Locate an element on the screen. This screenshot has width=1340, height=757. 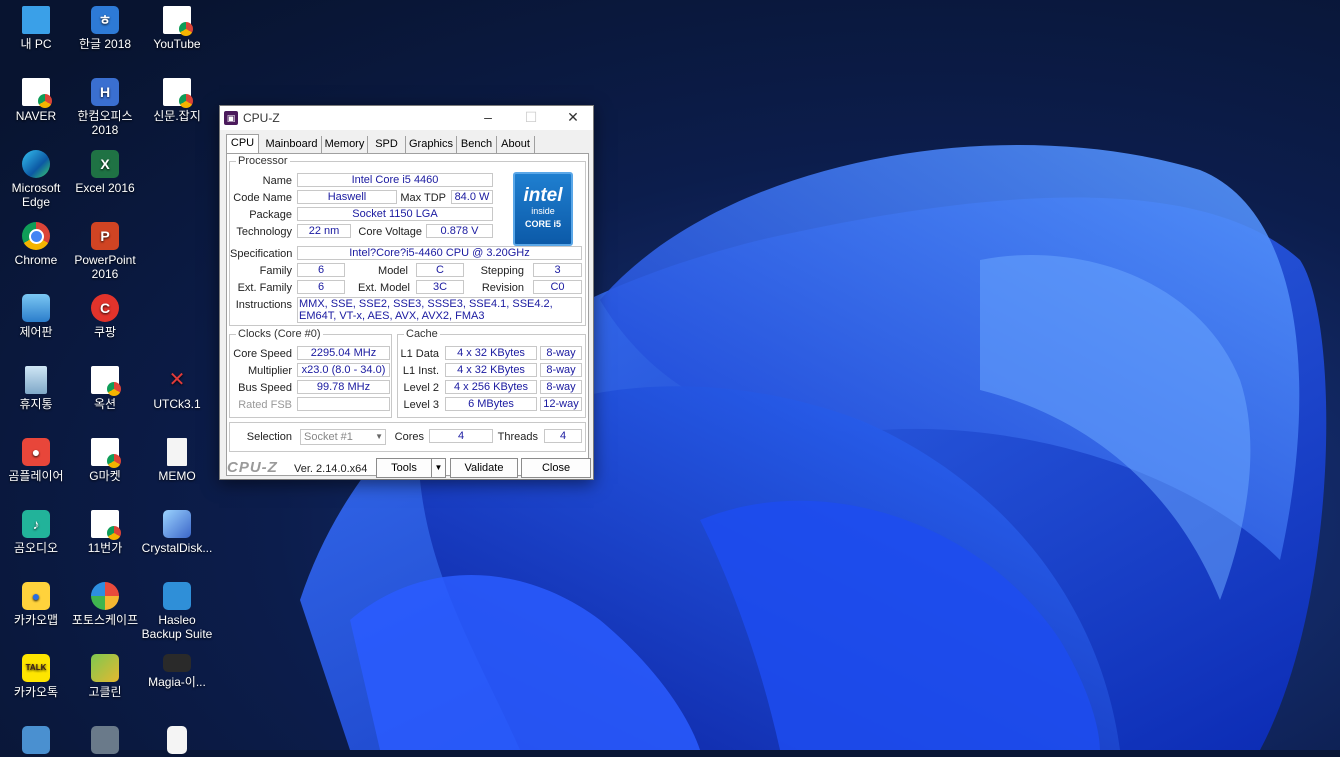
text-file-icon is located at coordinates (177, 452).